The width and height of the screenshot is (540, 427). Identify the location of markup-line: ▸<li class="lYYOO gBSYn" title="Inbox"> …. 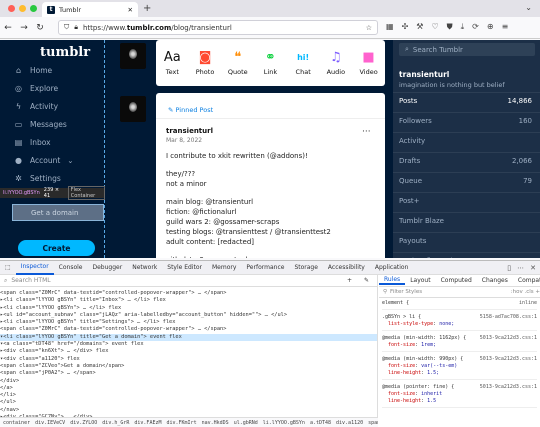
(188, 300).